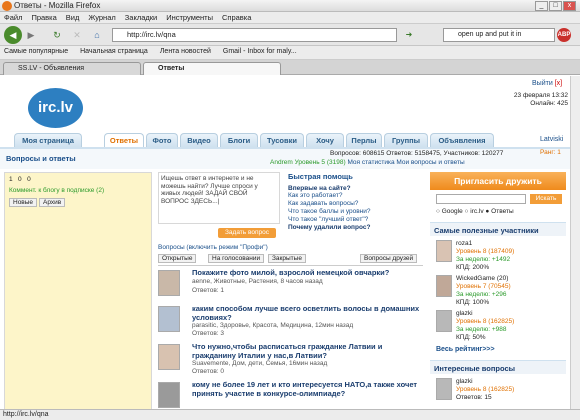 The width and height of the screenshot is (580, 420). I want to click on pro-mode-toggle: Вопросы (включить режим "Профи"), so click(213, 247).